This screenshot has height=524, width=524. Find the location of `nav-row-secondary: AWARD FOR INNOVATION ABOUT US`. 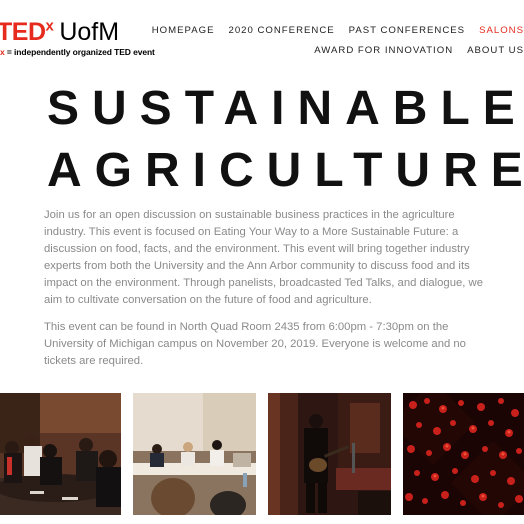

nav-row-secondary: AWARD FOR INNOVATION ABOUT US is located at coordinates (331, 51).